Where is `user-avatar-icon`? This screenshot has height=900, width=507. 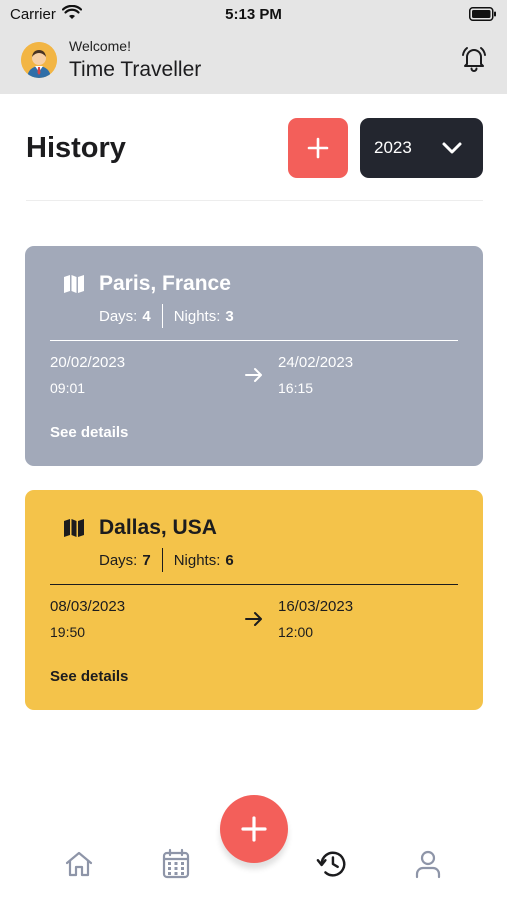
user-avatar-icon is located at coordinates (39, 60).